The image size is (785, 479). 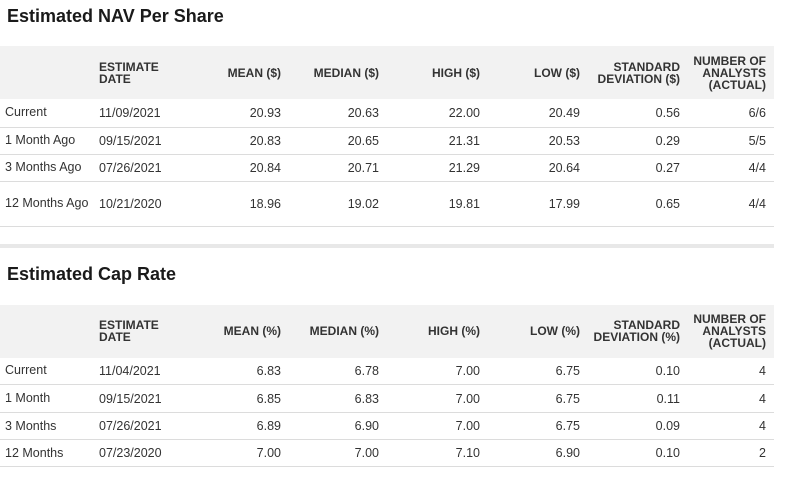 What do you see at coordinates (92, 273) in the screenshot?
I see `cap-section-title: Estimated Cap Rate` at bounding box center [92, 273].